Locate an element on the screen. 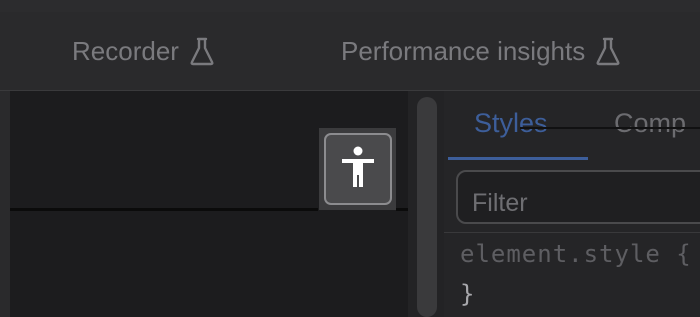 The height and width of the screenshot is (317, 700). scrollbar-thumb is located at coordinates (427, 207).